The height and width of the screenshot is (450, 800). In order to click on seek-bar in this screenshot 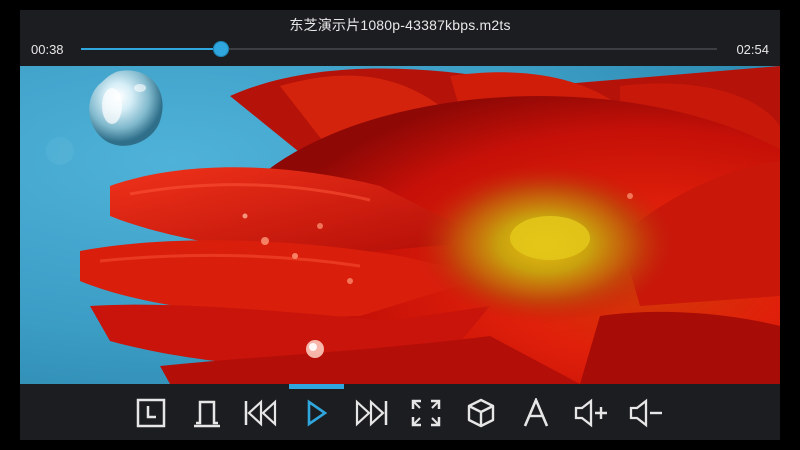, I will do `click(399, 49)`.